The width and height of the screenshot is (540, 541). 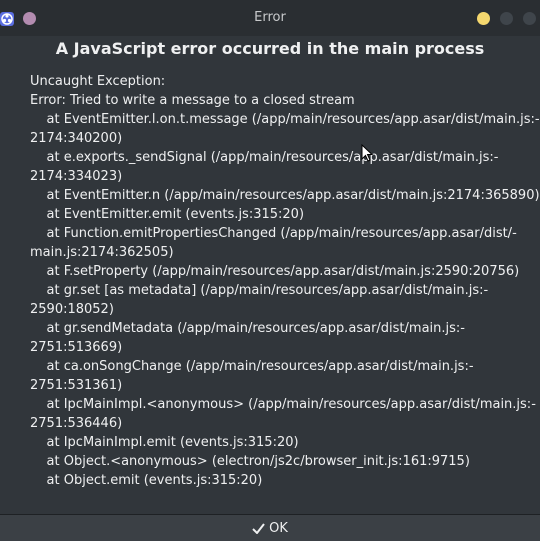 I want to click on message-line: main.js:2174:362505), so click(x=102, y=252).